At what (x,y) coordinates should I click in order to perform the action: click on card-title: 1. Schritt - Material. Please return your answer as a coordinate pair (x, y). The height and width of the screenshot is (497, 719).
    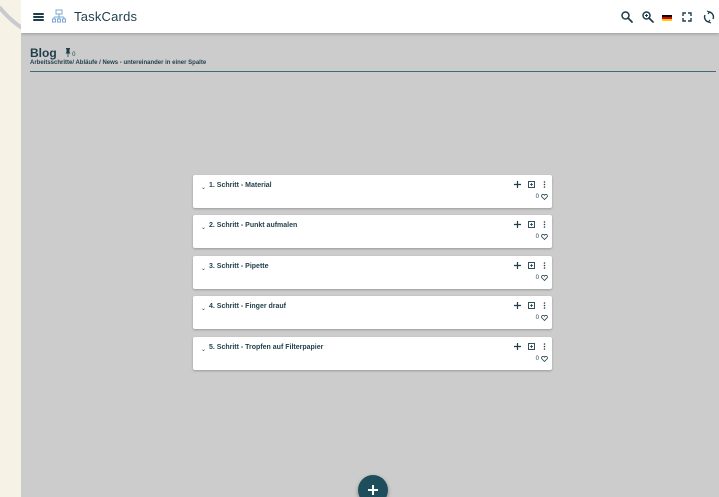
    Looking at the image, I should click on (240, 185).